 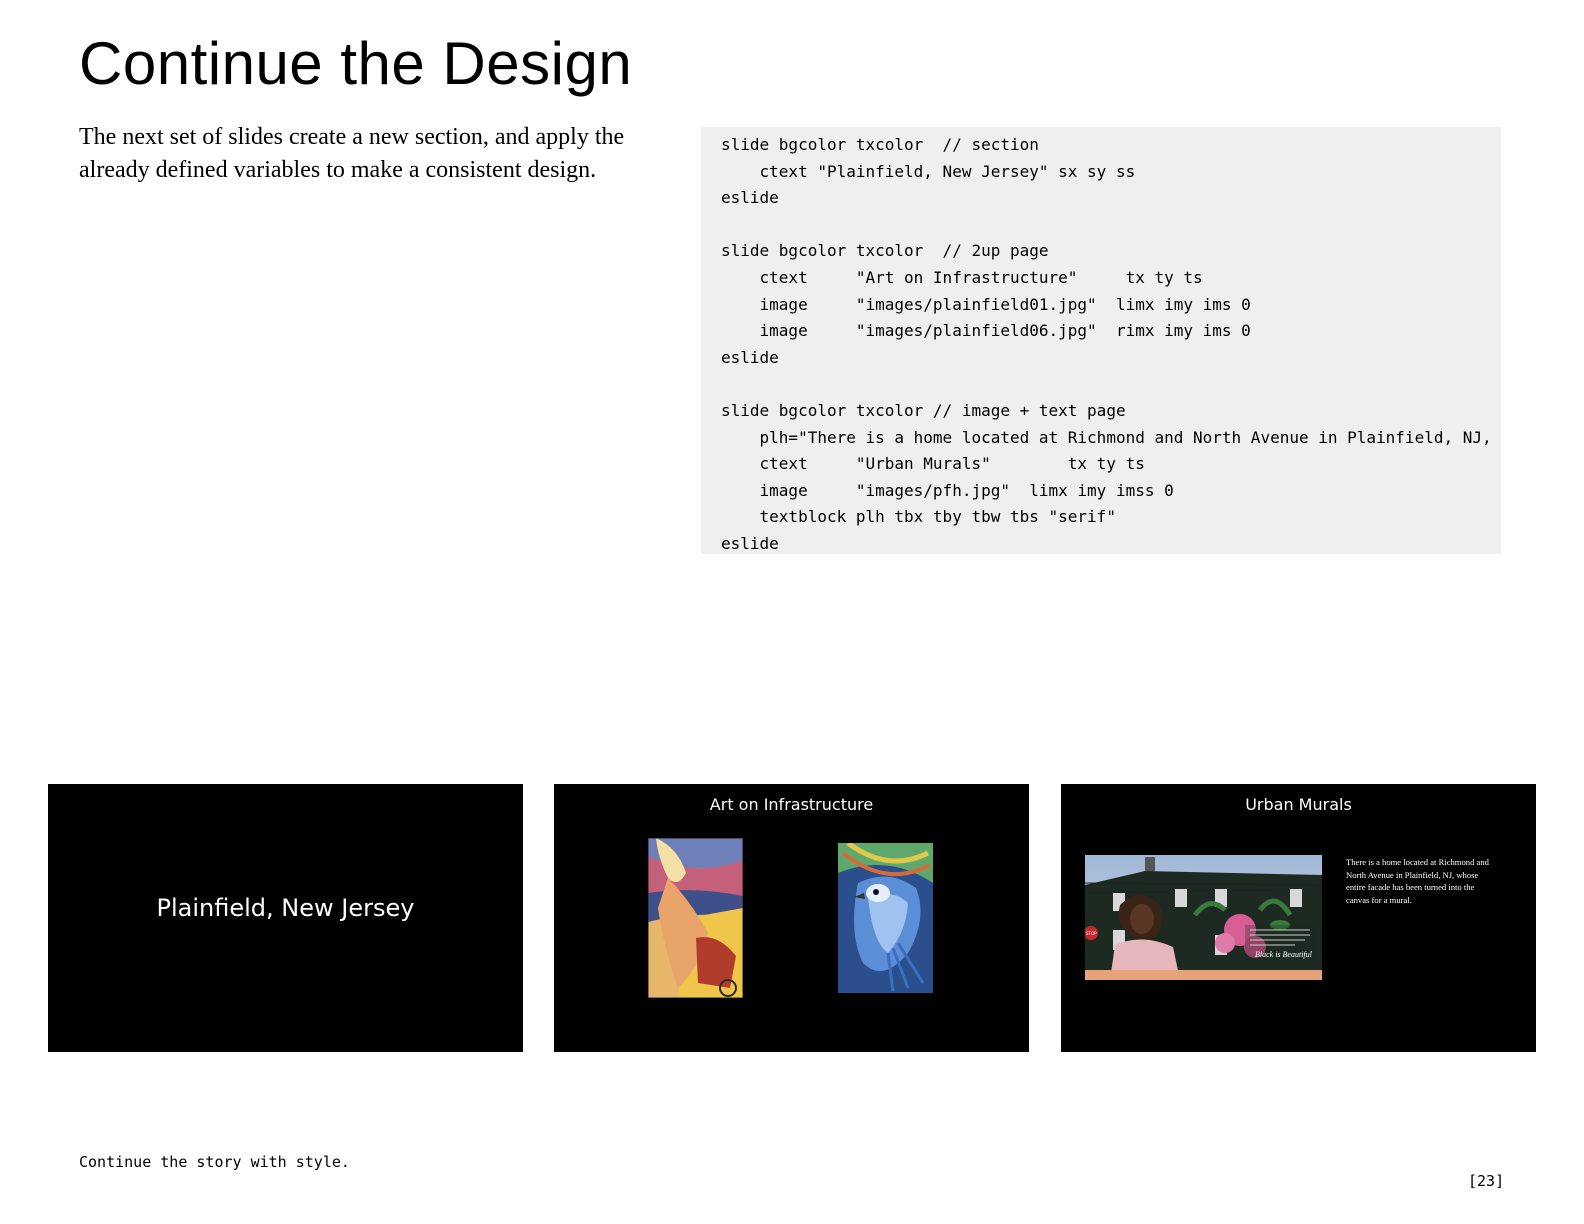 I want to click on slide-section-preview: Plainfield, New Jersey, so click(x=285, y=918).